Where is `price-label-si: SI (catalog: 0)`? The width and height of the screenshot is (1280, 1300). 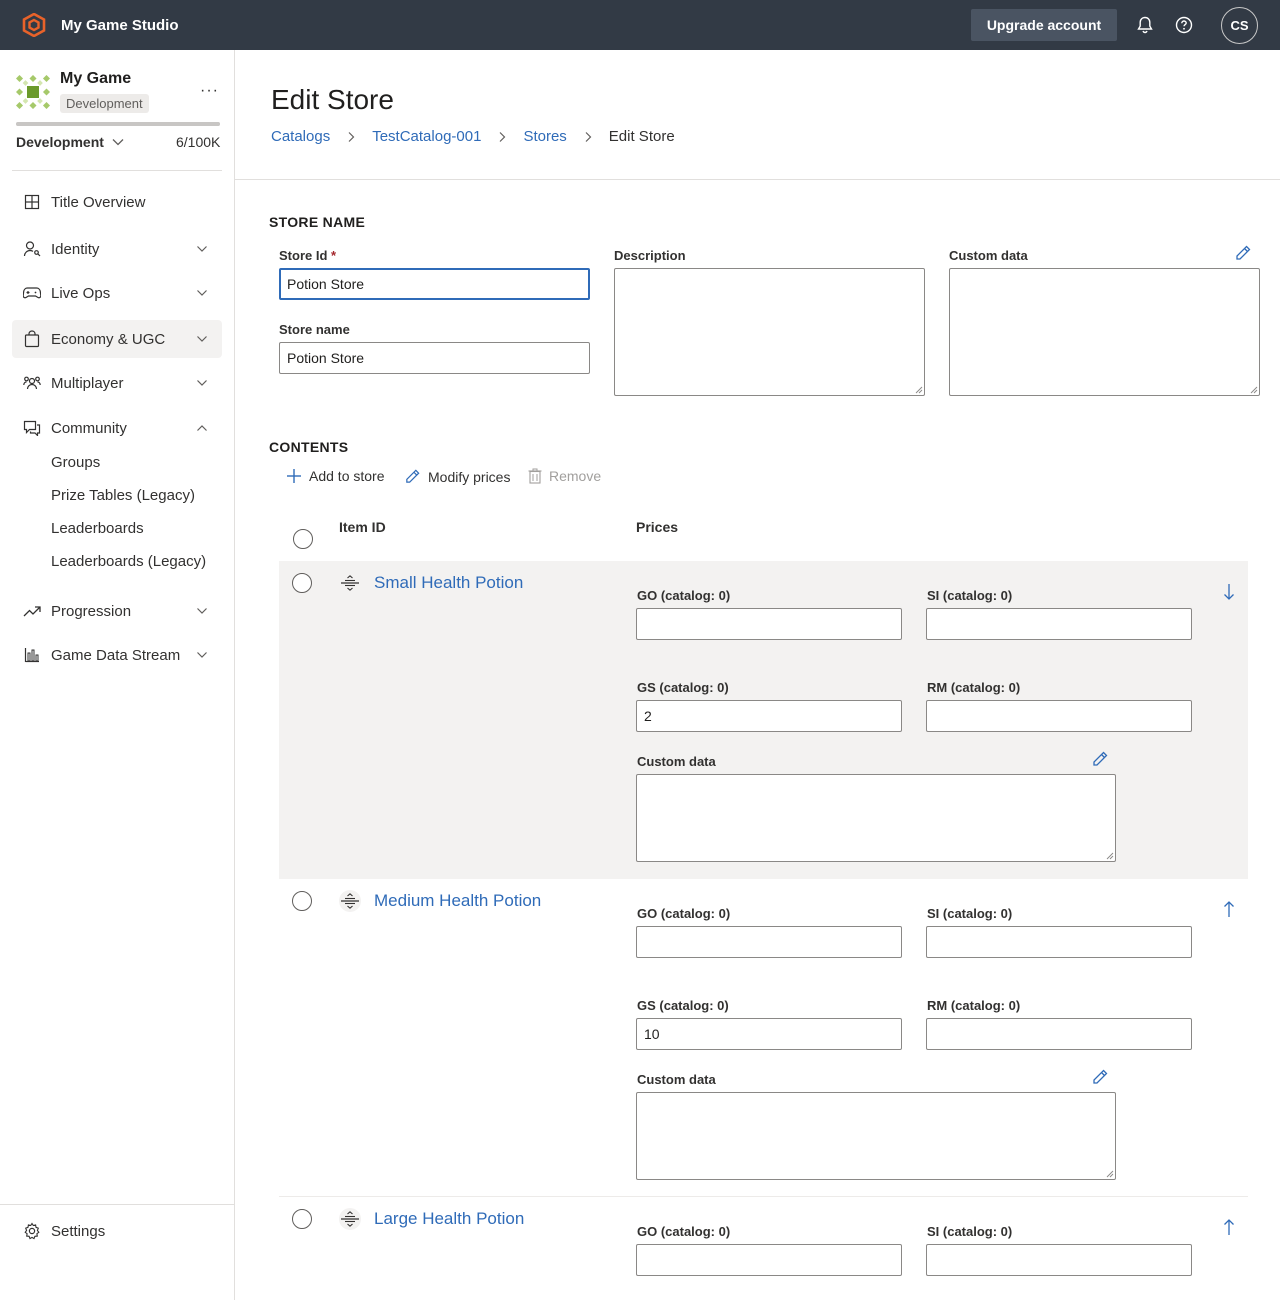
price-label-si: SI (catalog: 0) is located at coordinates (970, 913).